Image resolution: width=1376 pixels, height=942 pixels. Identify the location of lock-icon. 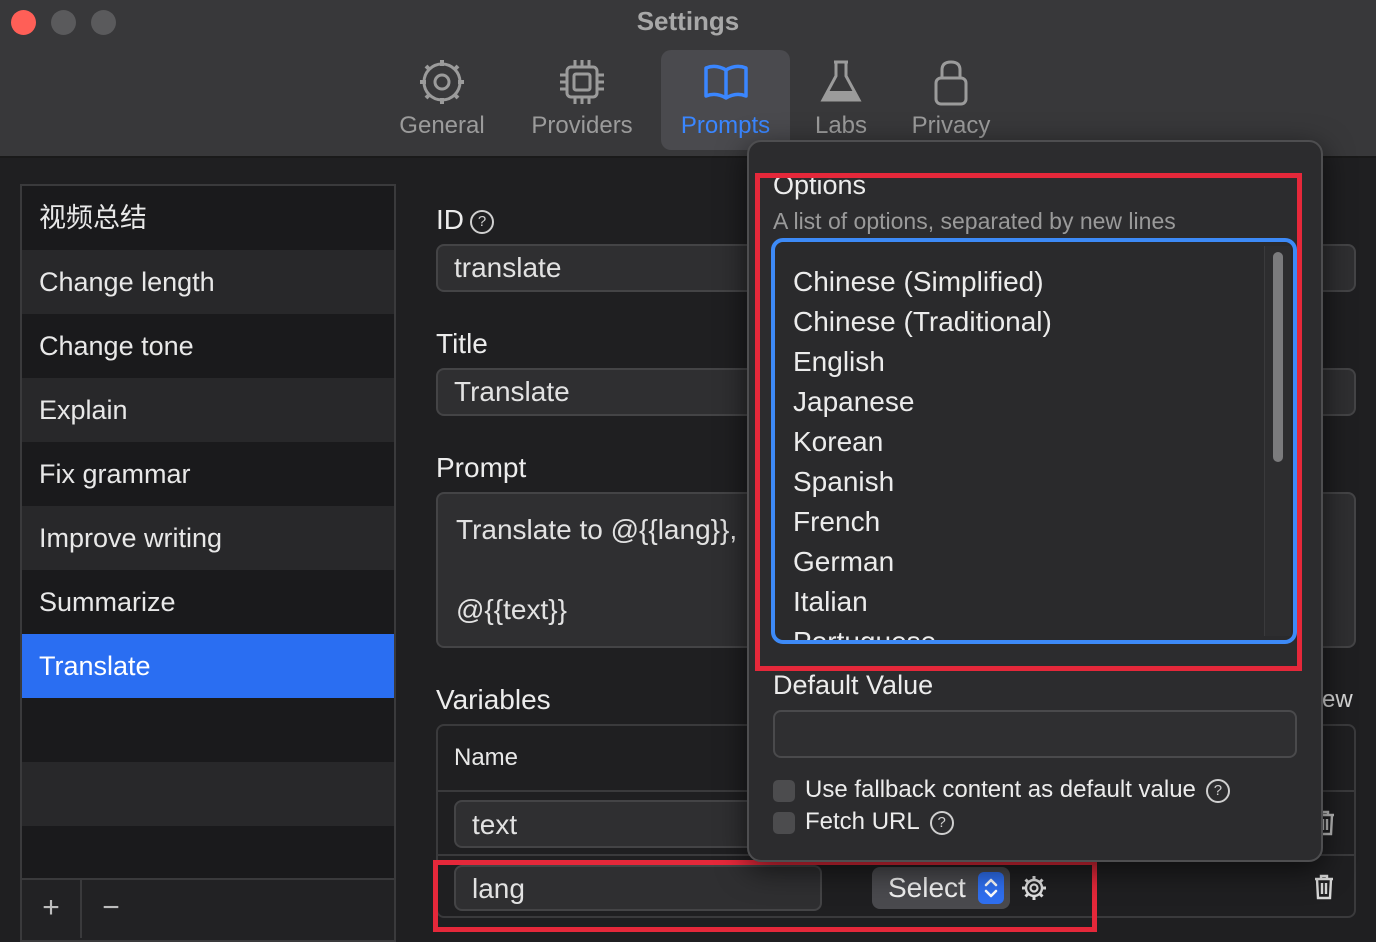
(951, 83).